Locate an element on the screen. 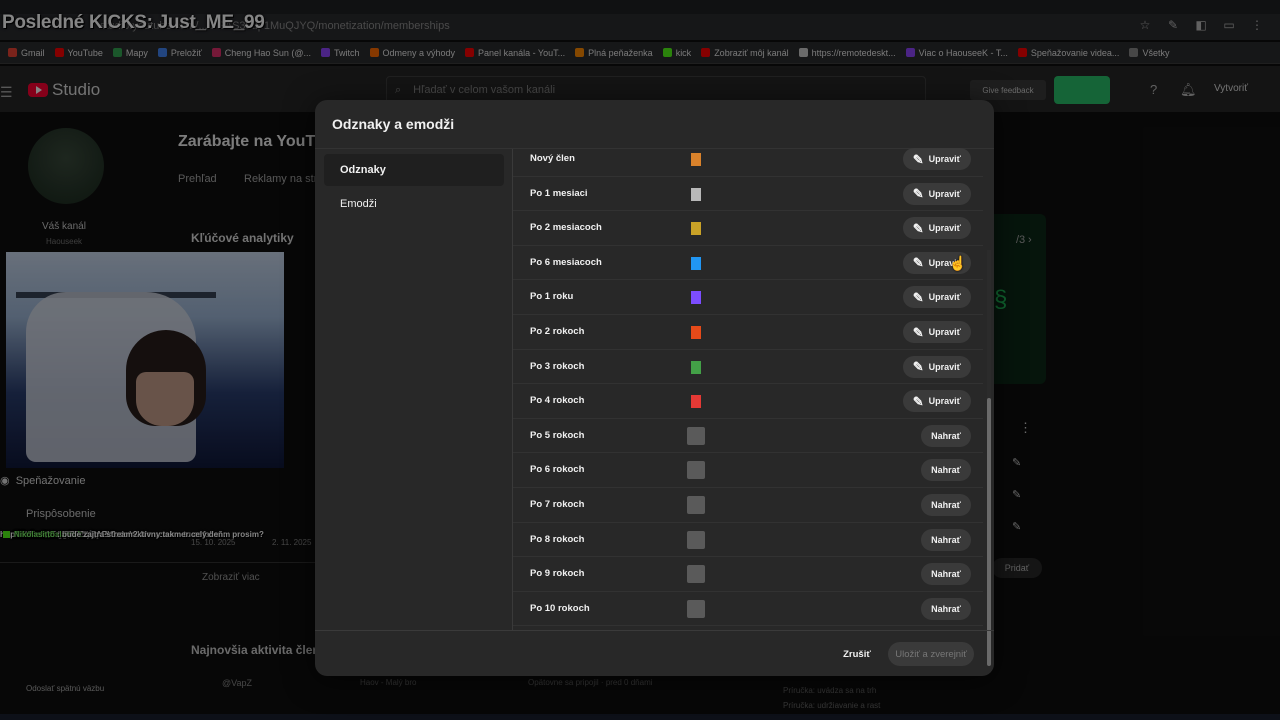  badge-row: Po 6 mesiacoch ✎ Upraviť is located at coordinates (748, 263).